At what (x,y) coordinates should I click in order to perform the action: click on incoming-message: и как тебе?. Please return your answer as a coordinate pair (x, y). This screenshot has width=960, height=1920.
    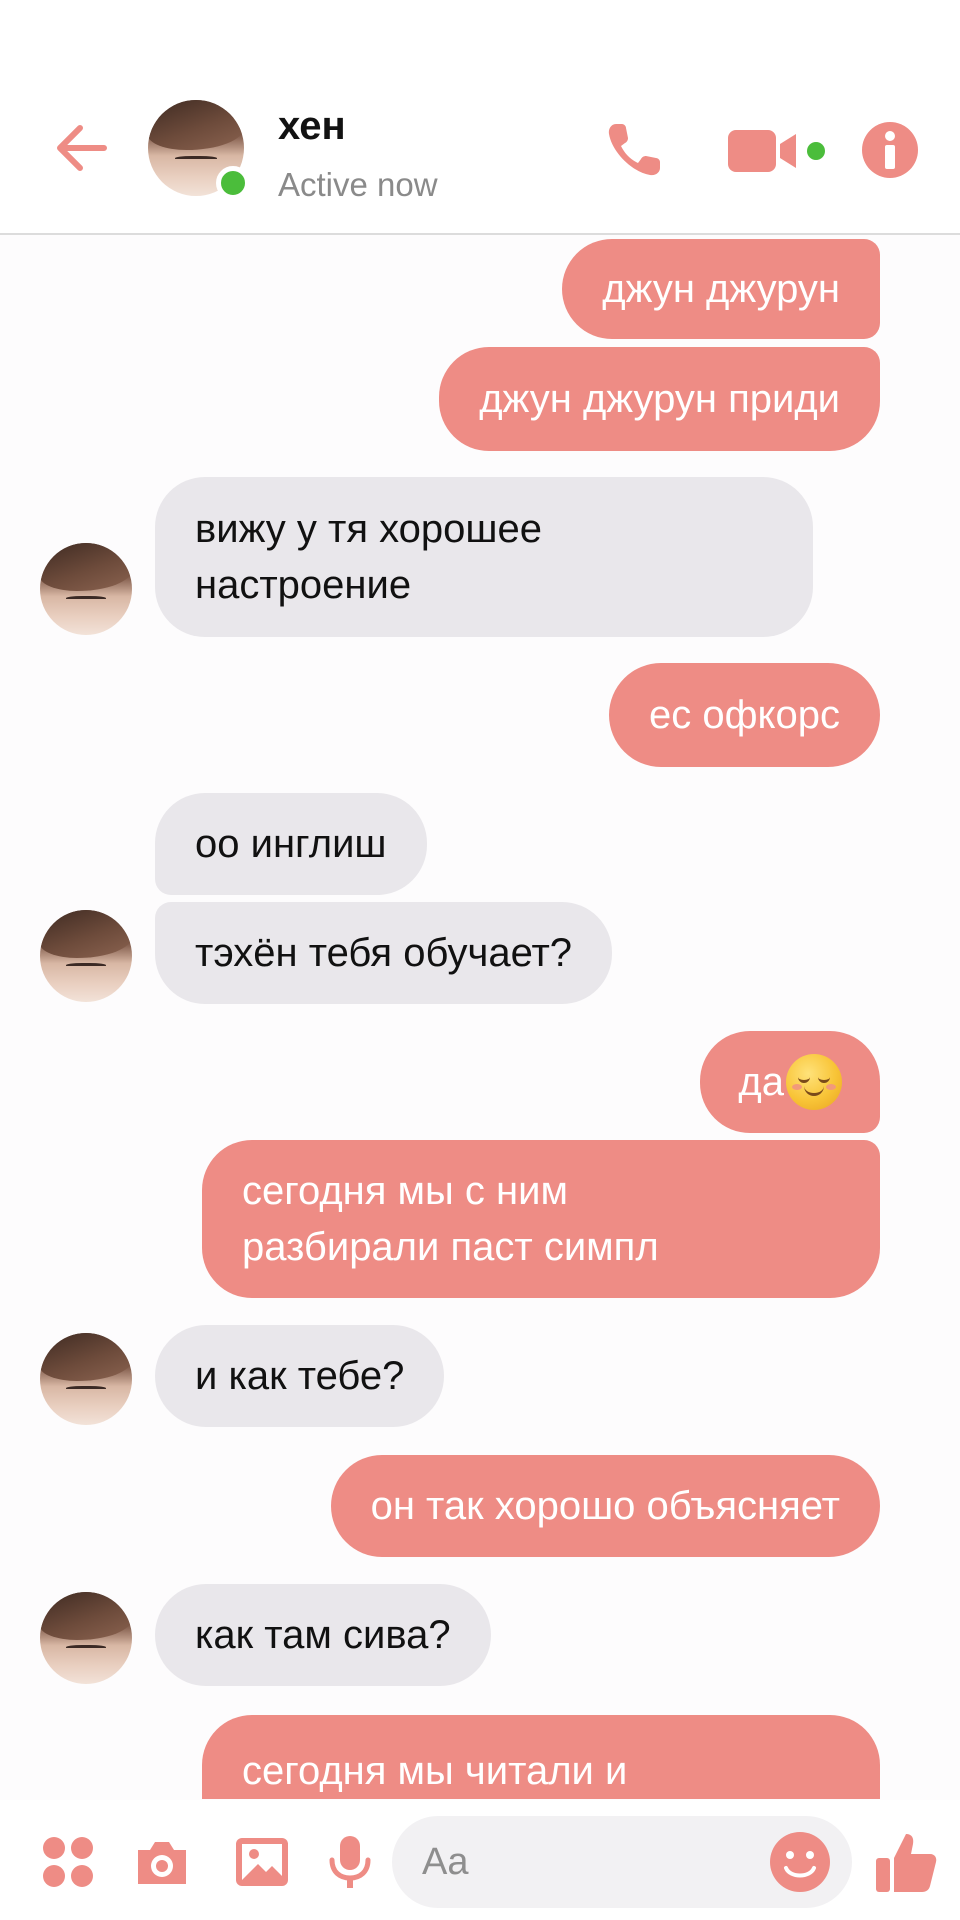
    Looking at the image, I should click on (300, 1376).